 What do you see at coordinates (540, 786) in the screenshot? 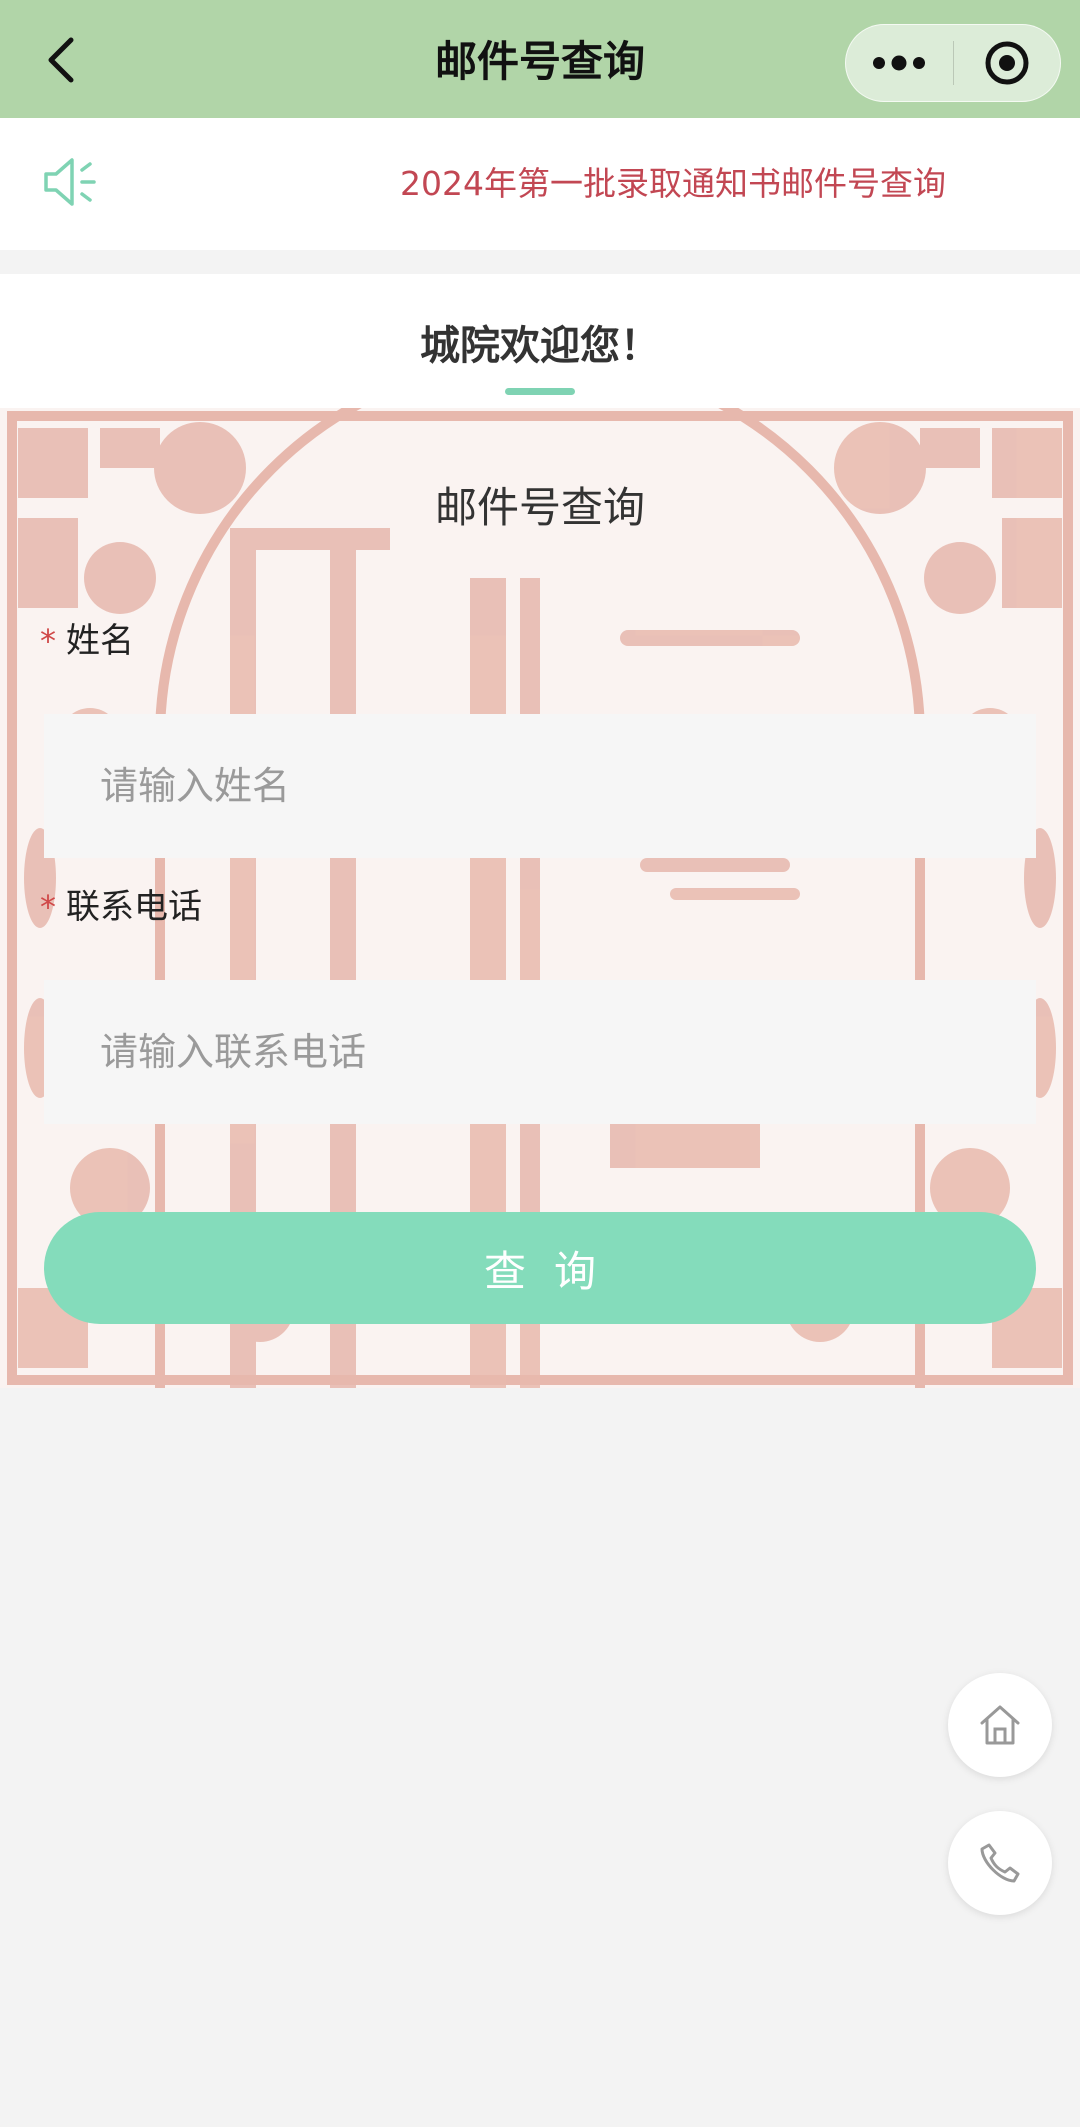
I see `name-input` at bounding box center [540, 786].